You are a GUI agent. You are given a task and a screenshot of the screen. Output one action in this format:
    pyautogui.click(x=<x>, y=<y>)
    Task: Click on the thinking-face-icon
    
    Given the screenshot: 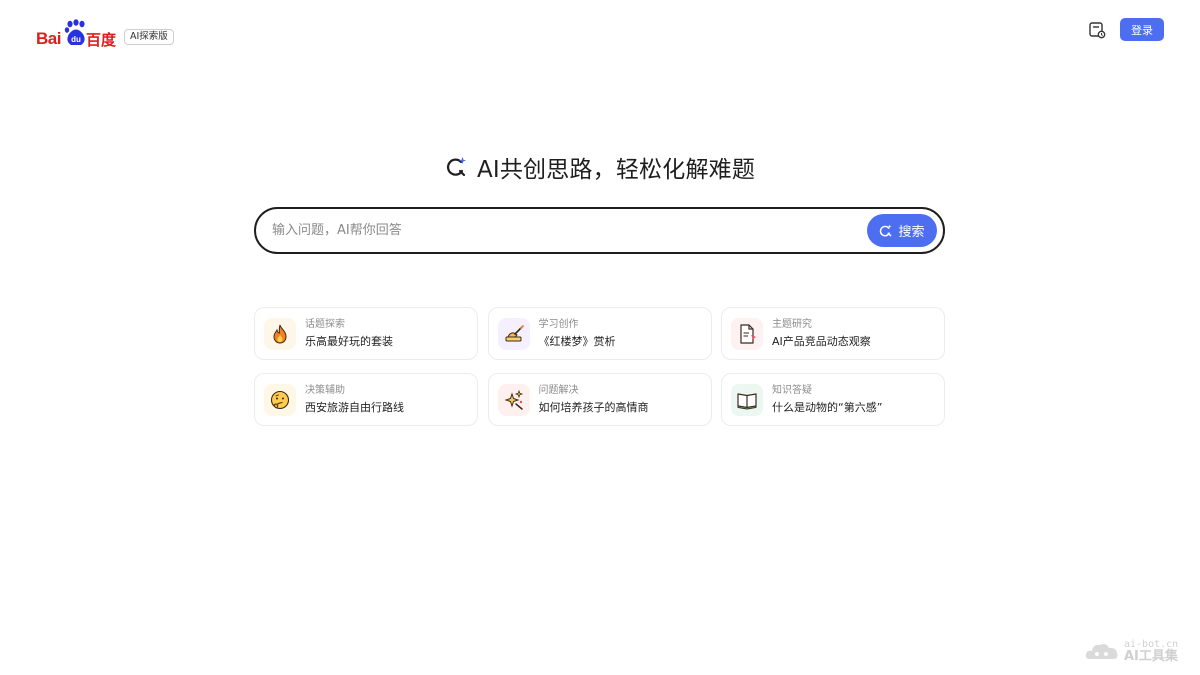 What is the action you would take?
    pyautogui.click(x=280, y=399)
    